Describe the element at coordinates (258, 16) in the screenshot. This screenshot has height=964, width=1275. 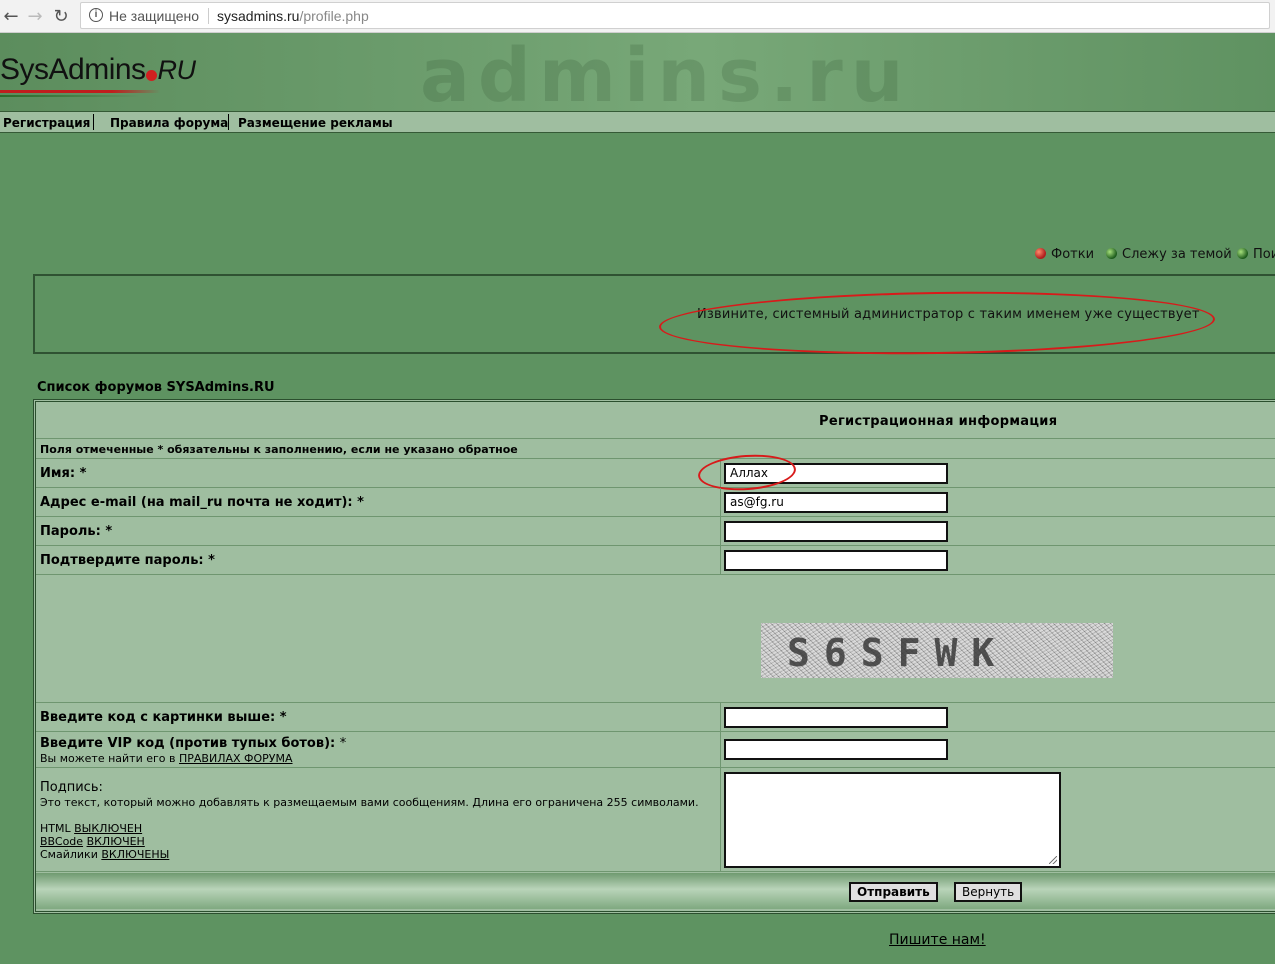
I see `url-host: sysadmins.ru` at that location.